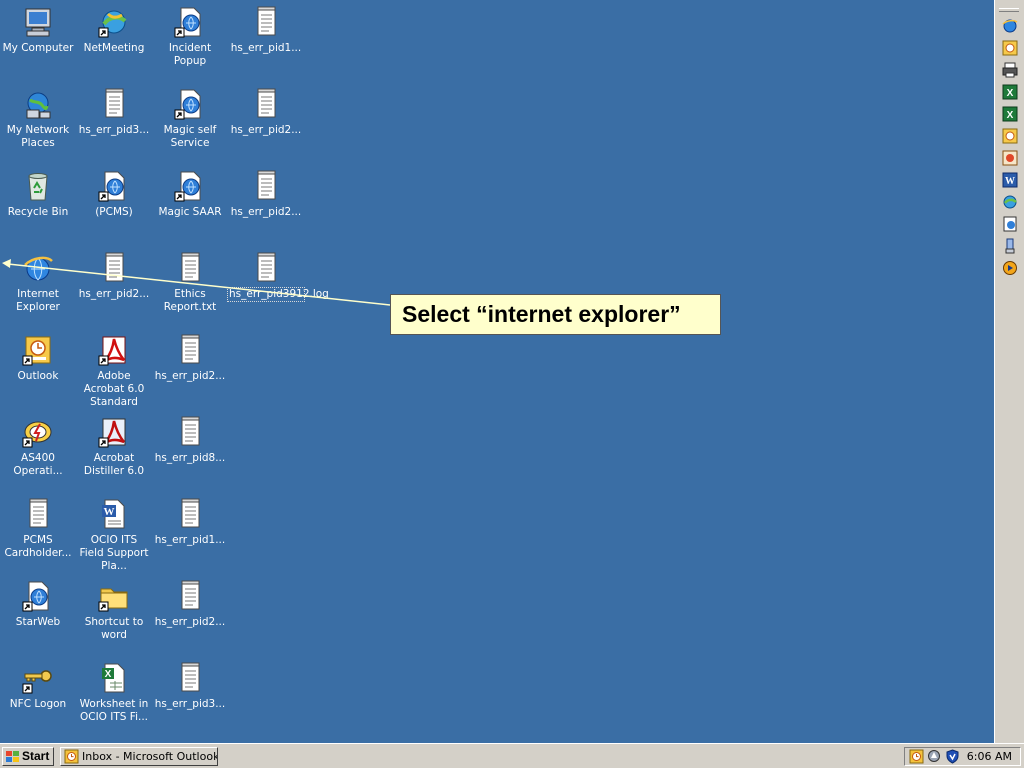 This screenshot has height=768, width=1024. What do you see at coordinates (1010, 246) in the screenshot?
I see `network-icon` at bounding box center [1010, 246].